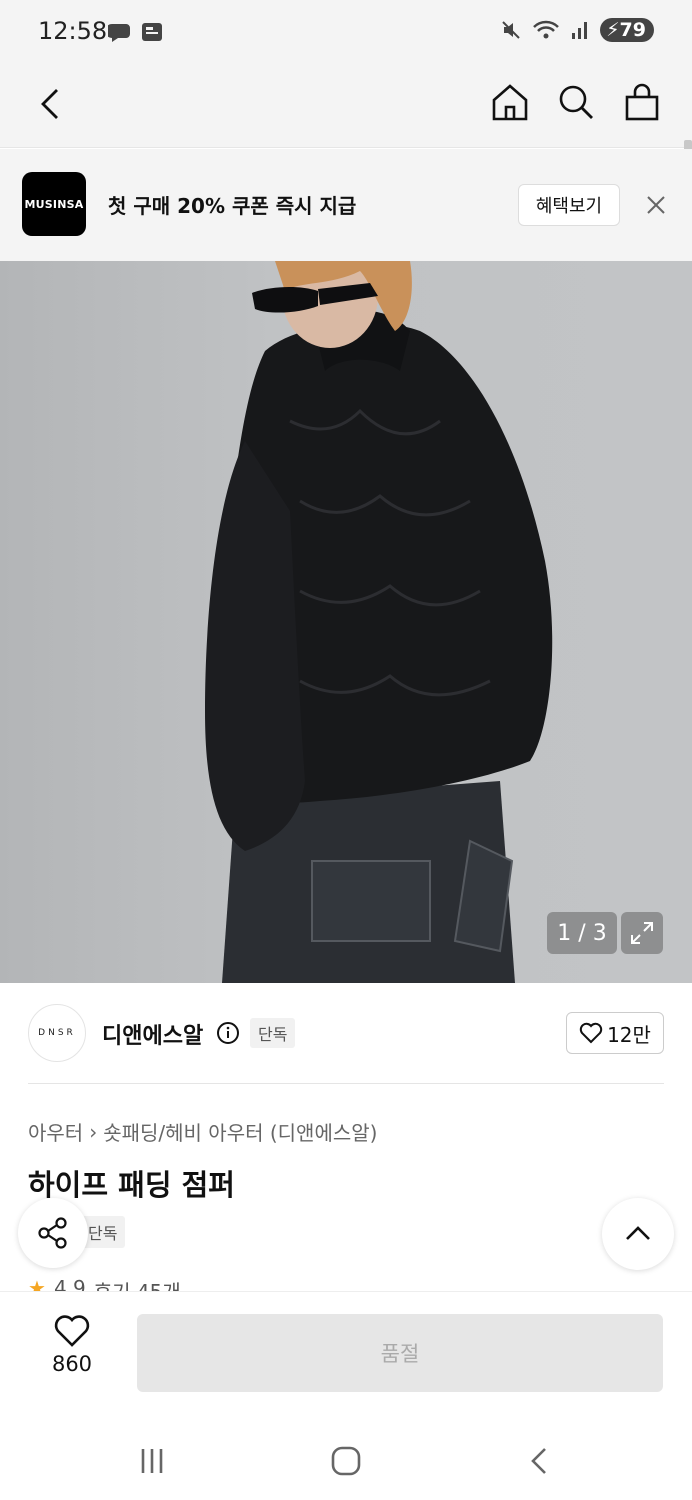 This screenshot has height=1500, width=692. Describe the element at coordinates (152, 1034) in the screenshot. I see `brand-name: 디앤에스알` at that location.